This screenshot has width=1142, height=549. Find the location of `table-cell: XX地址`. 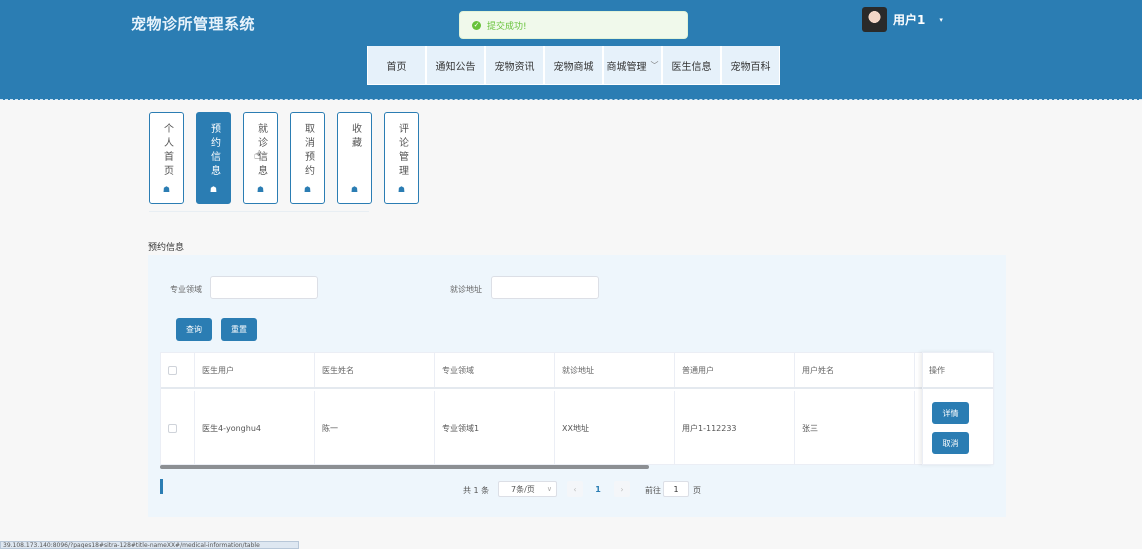

table-cell: XX地址 is located at coordinates (615, 427).